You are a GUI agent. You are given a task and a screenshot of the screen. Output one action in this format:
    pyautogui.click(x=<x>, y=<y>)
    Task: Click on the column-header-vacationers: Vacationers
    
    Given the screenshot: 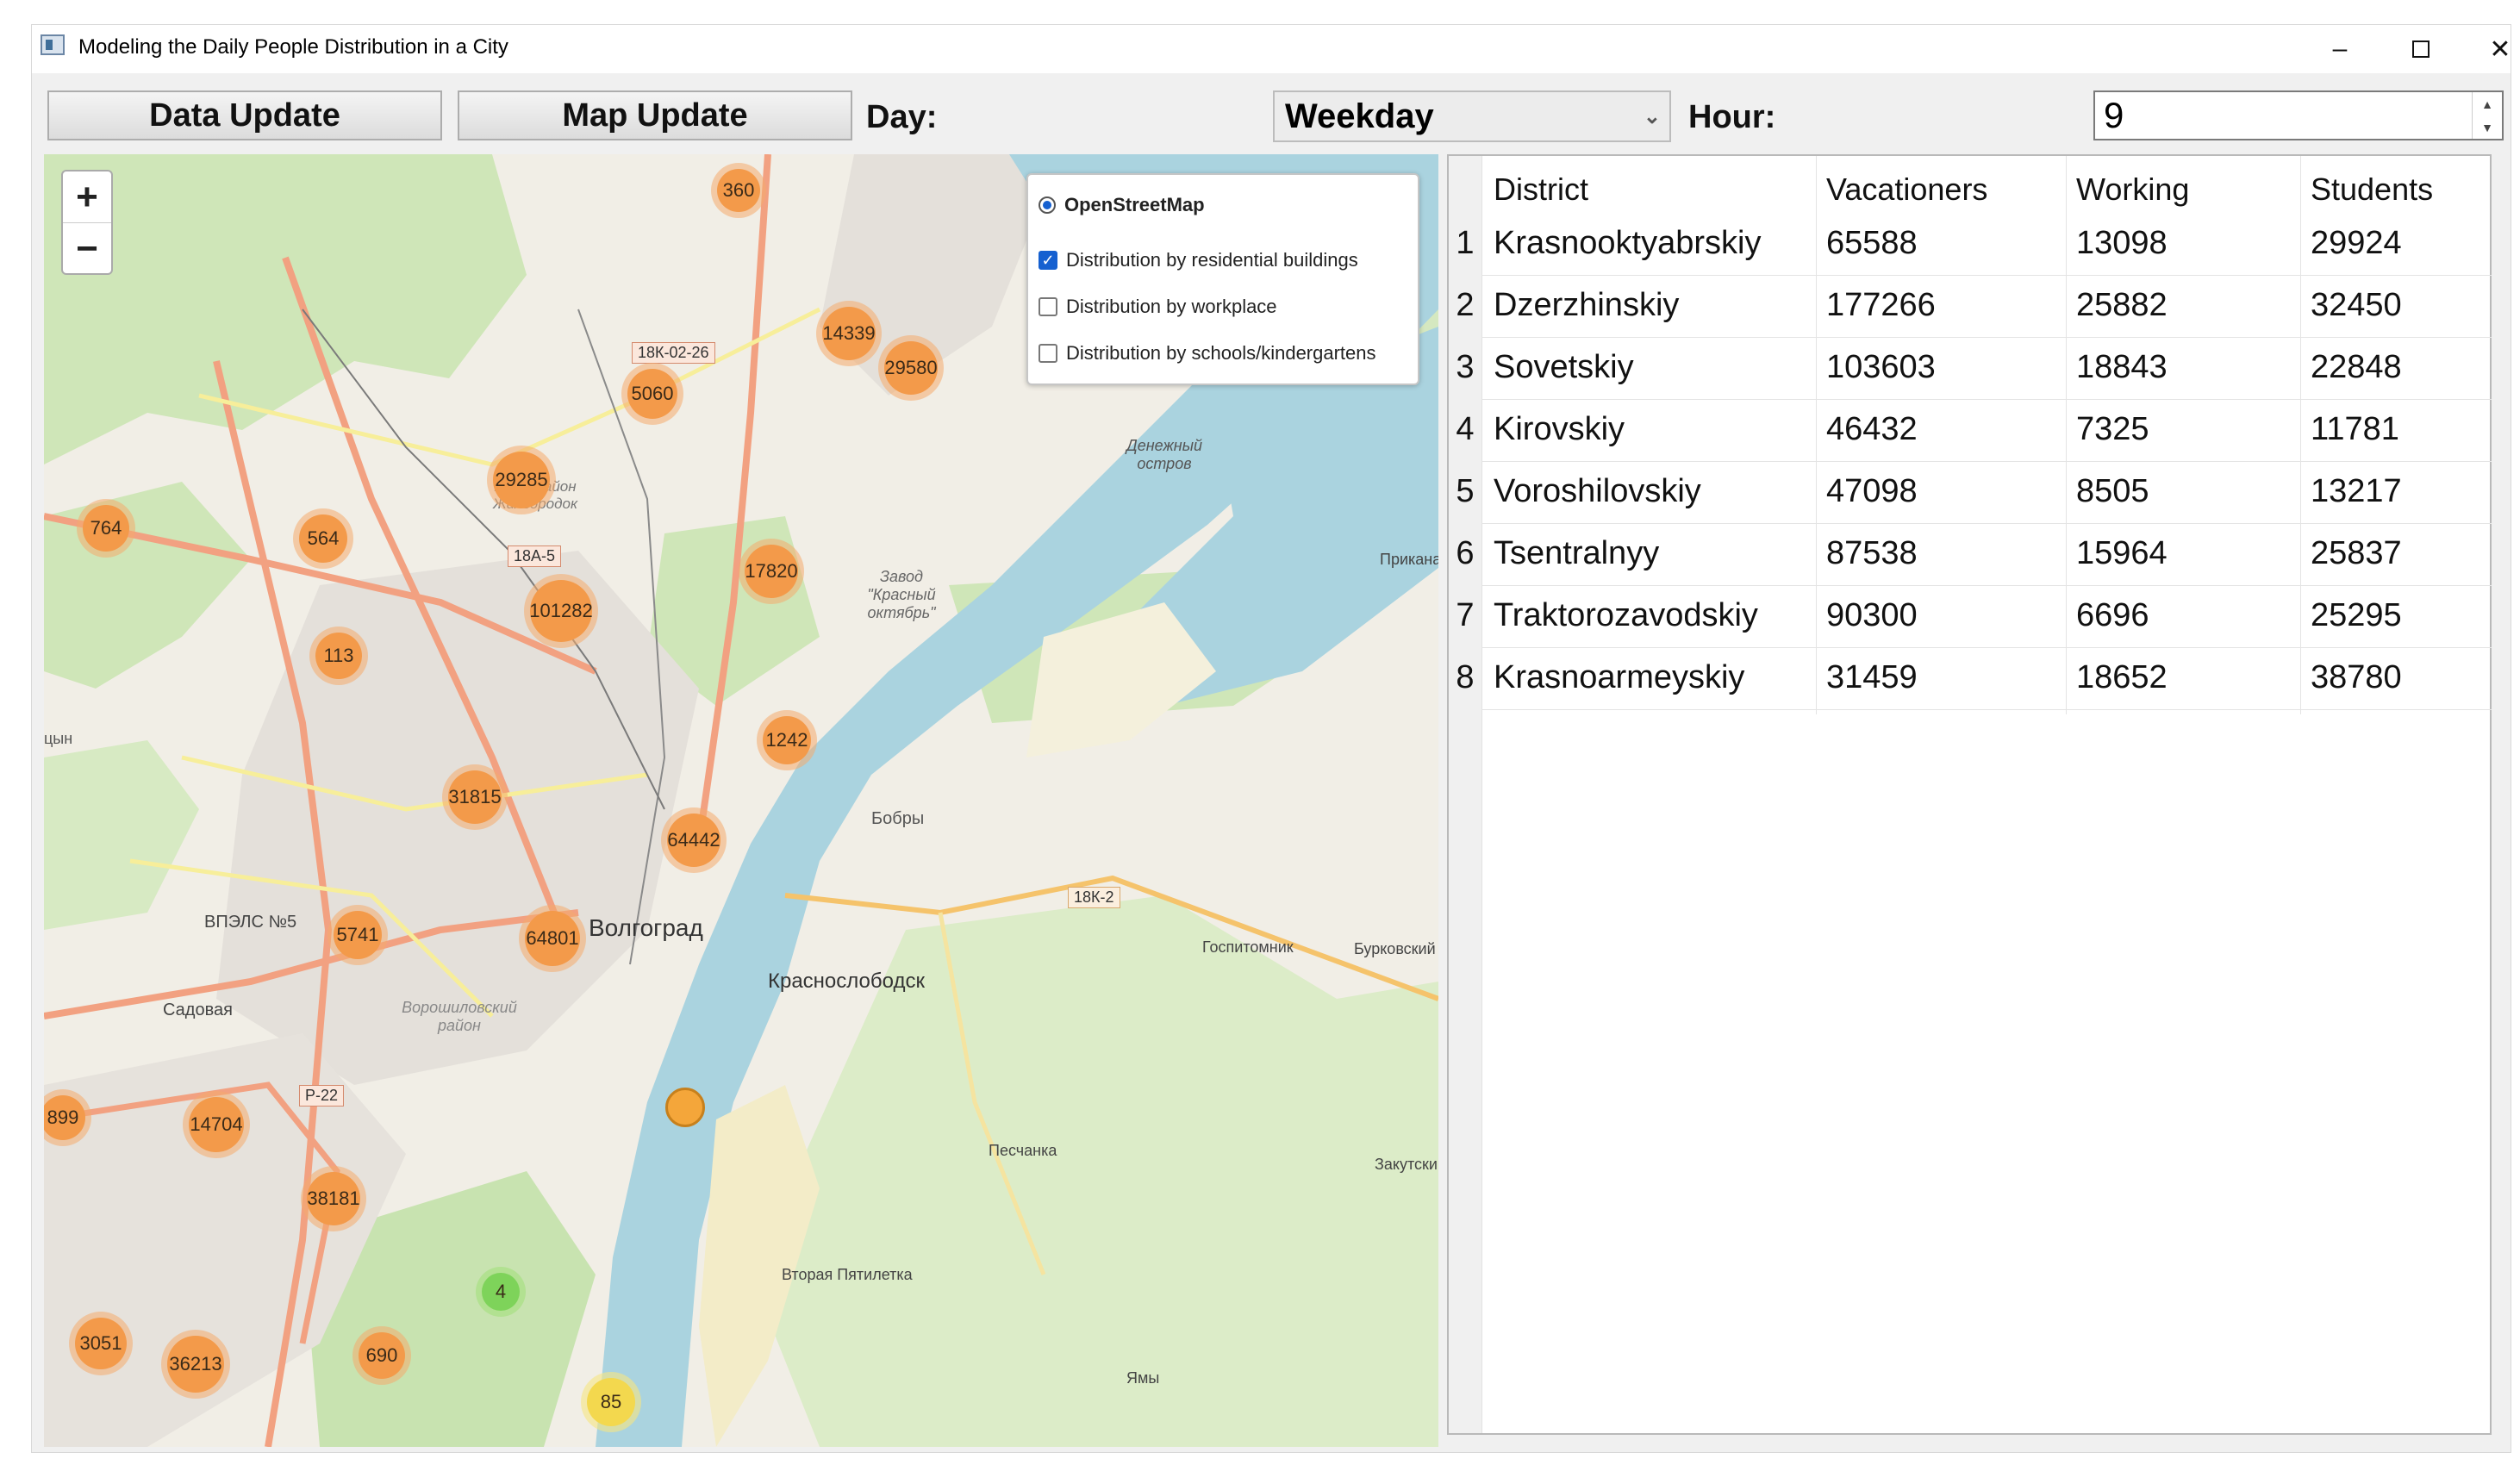 What is the action you would take?
    pyautogui.click(x=1907, y=189)
    